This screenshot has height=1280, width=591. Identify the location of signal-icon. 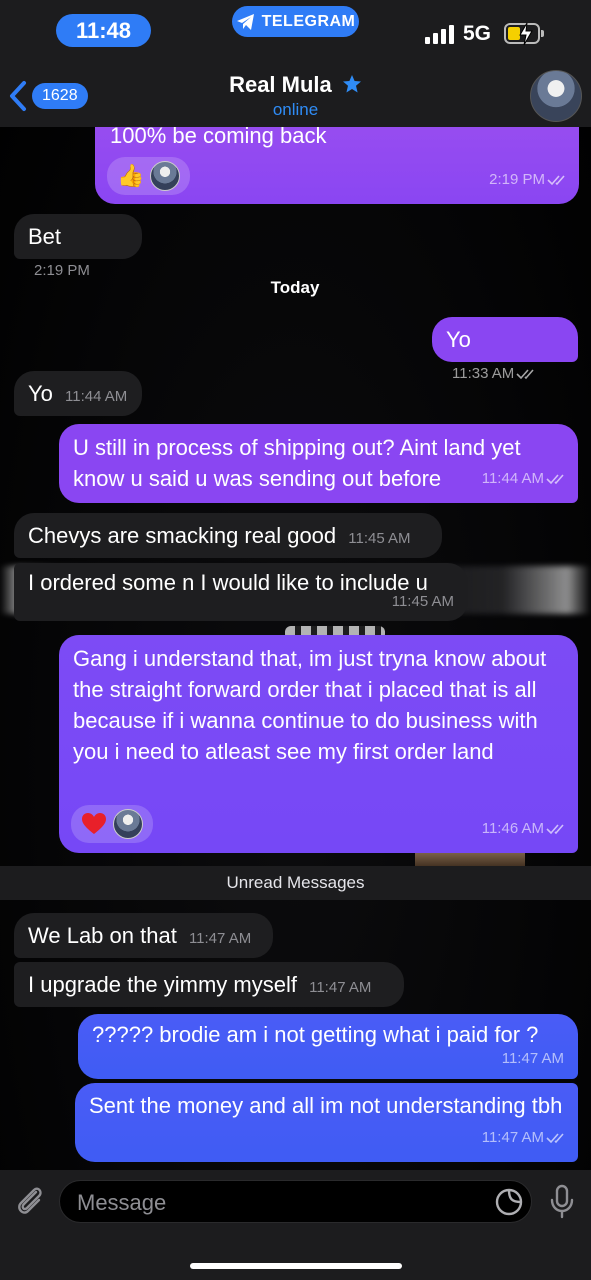
(440, 34).